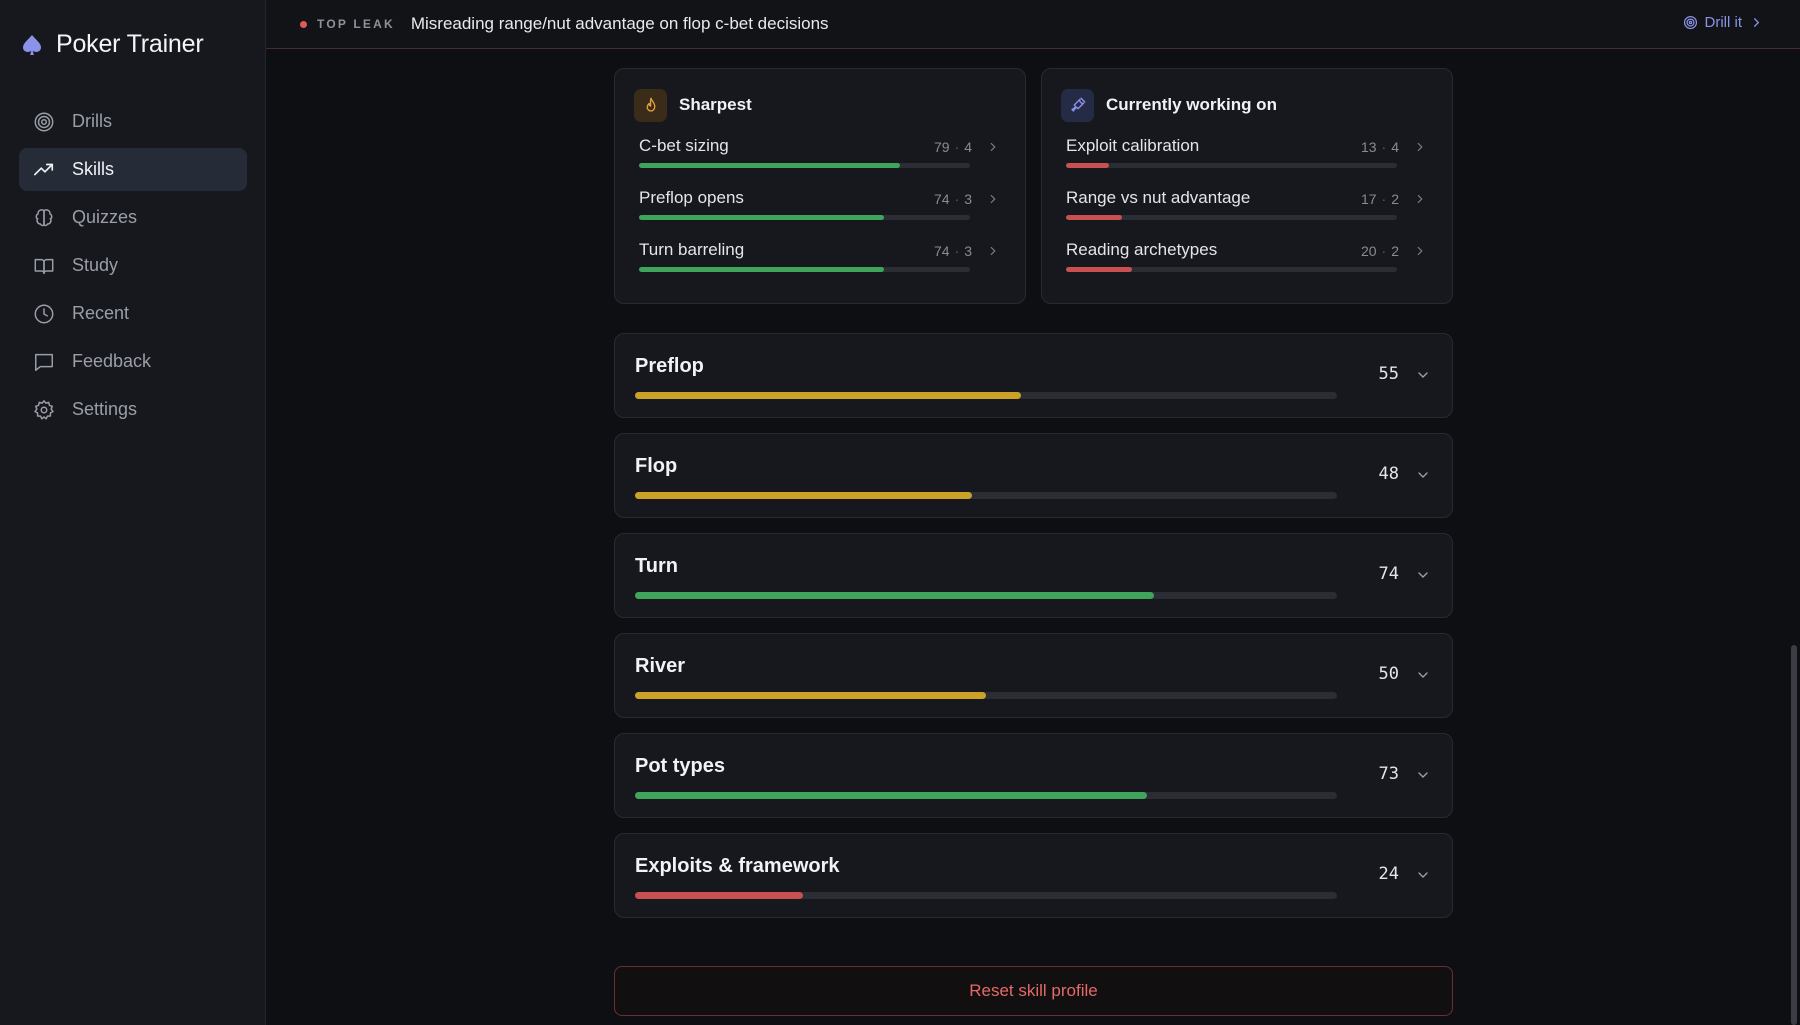 The height and width of the screenshot is (1025, 1800). I want to click on skill-name: Range vs nut advantage, so click(1158, 197).